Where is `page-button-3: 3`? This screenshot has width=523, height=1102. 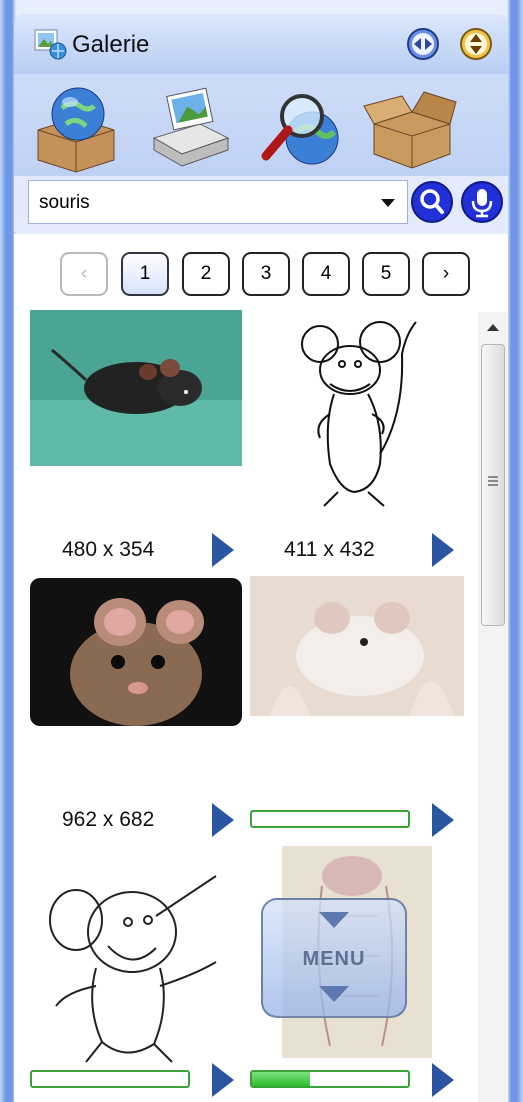
page-button-3: 3 is located at coordinates (266, 274).